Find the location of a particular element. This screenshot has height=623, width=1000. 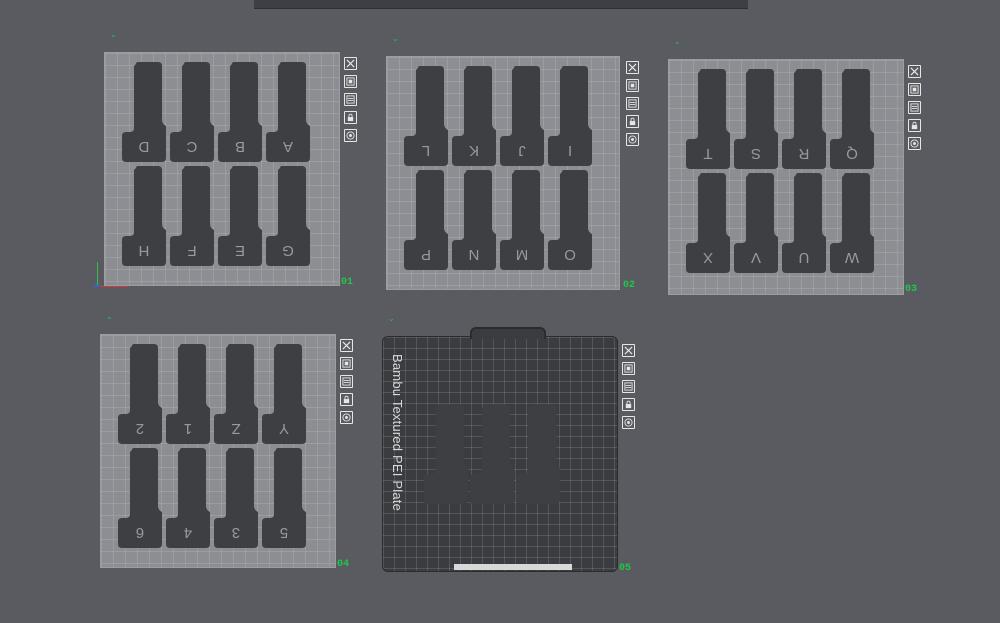

model-part: M is located at coordinates (522, 220).